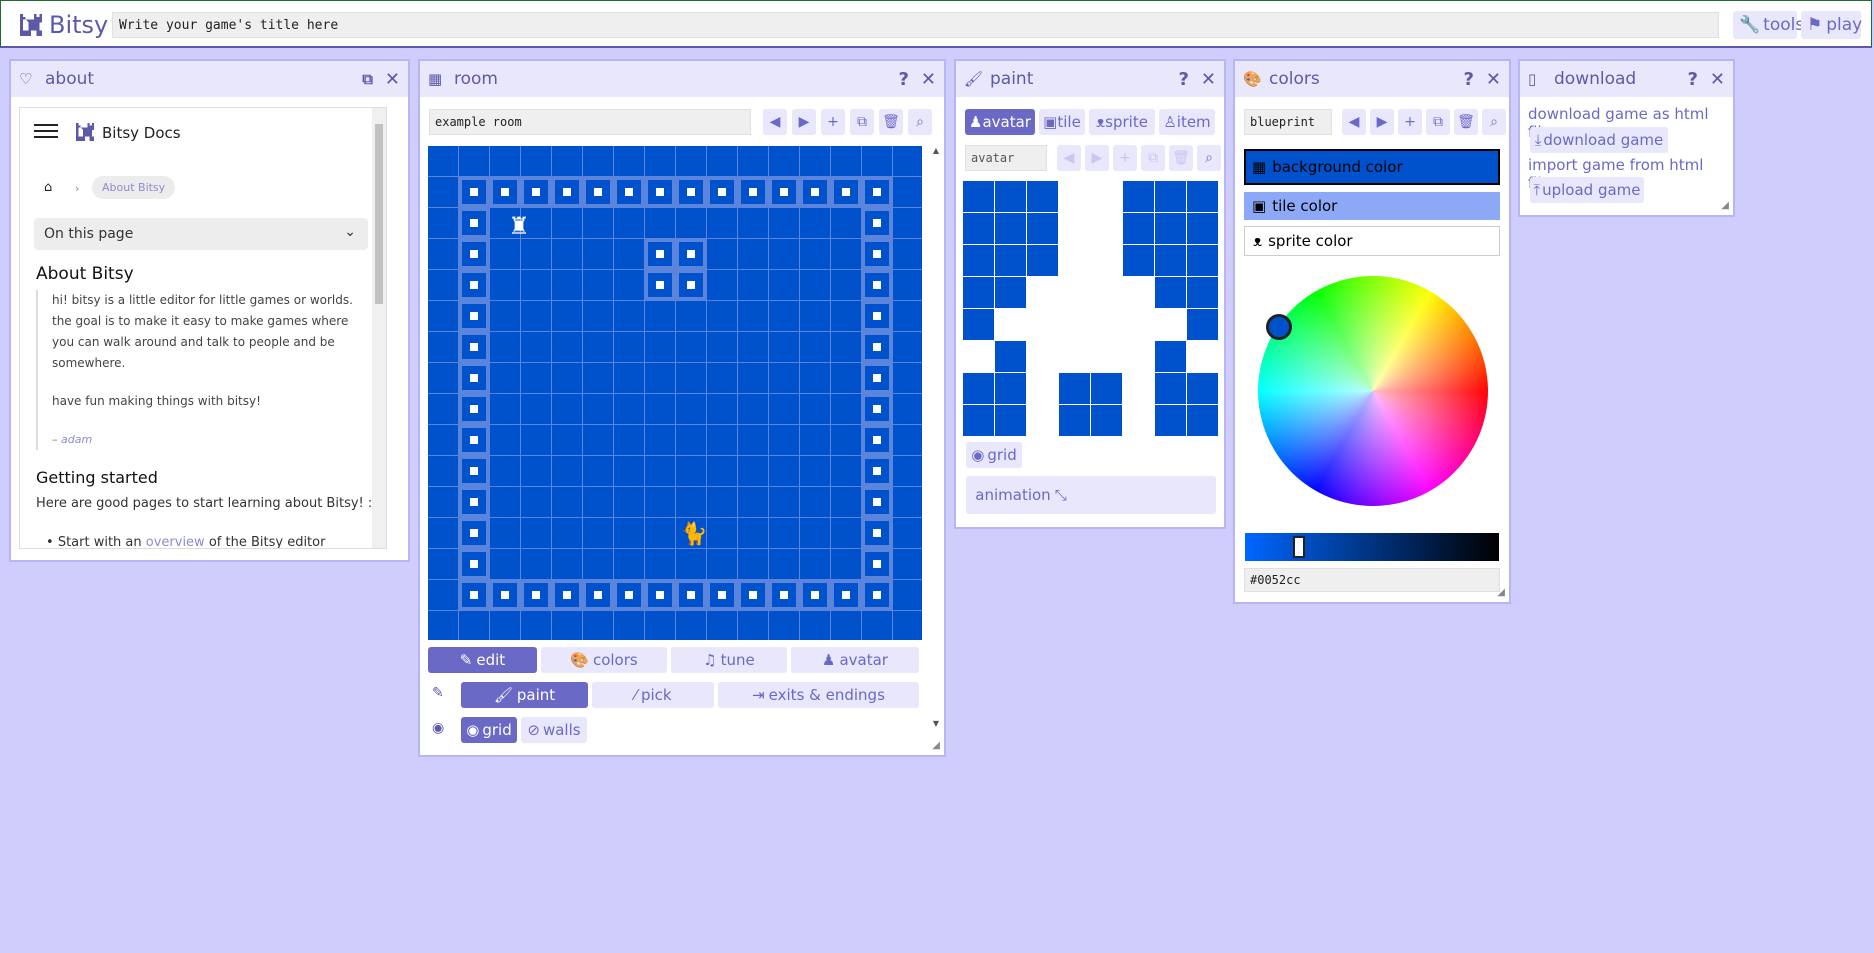 This screenshot has height=953, width=1874. Describe the element at coordinates (891, 122) in the screenshot. I see `delete-room-icon: 🗑` at that location.